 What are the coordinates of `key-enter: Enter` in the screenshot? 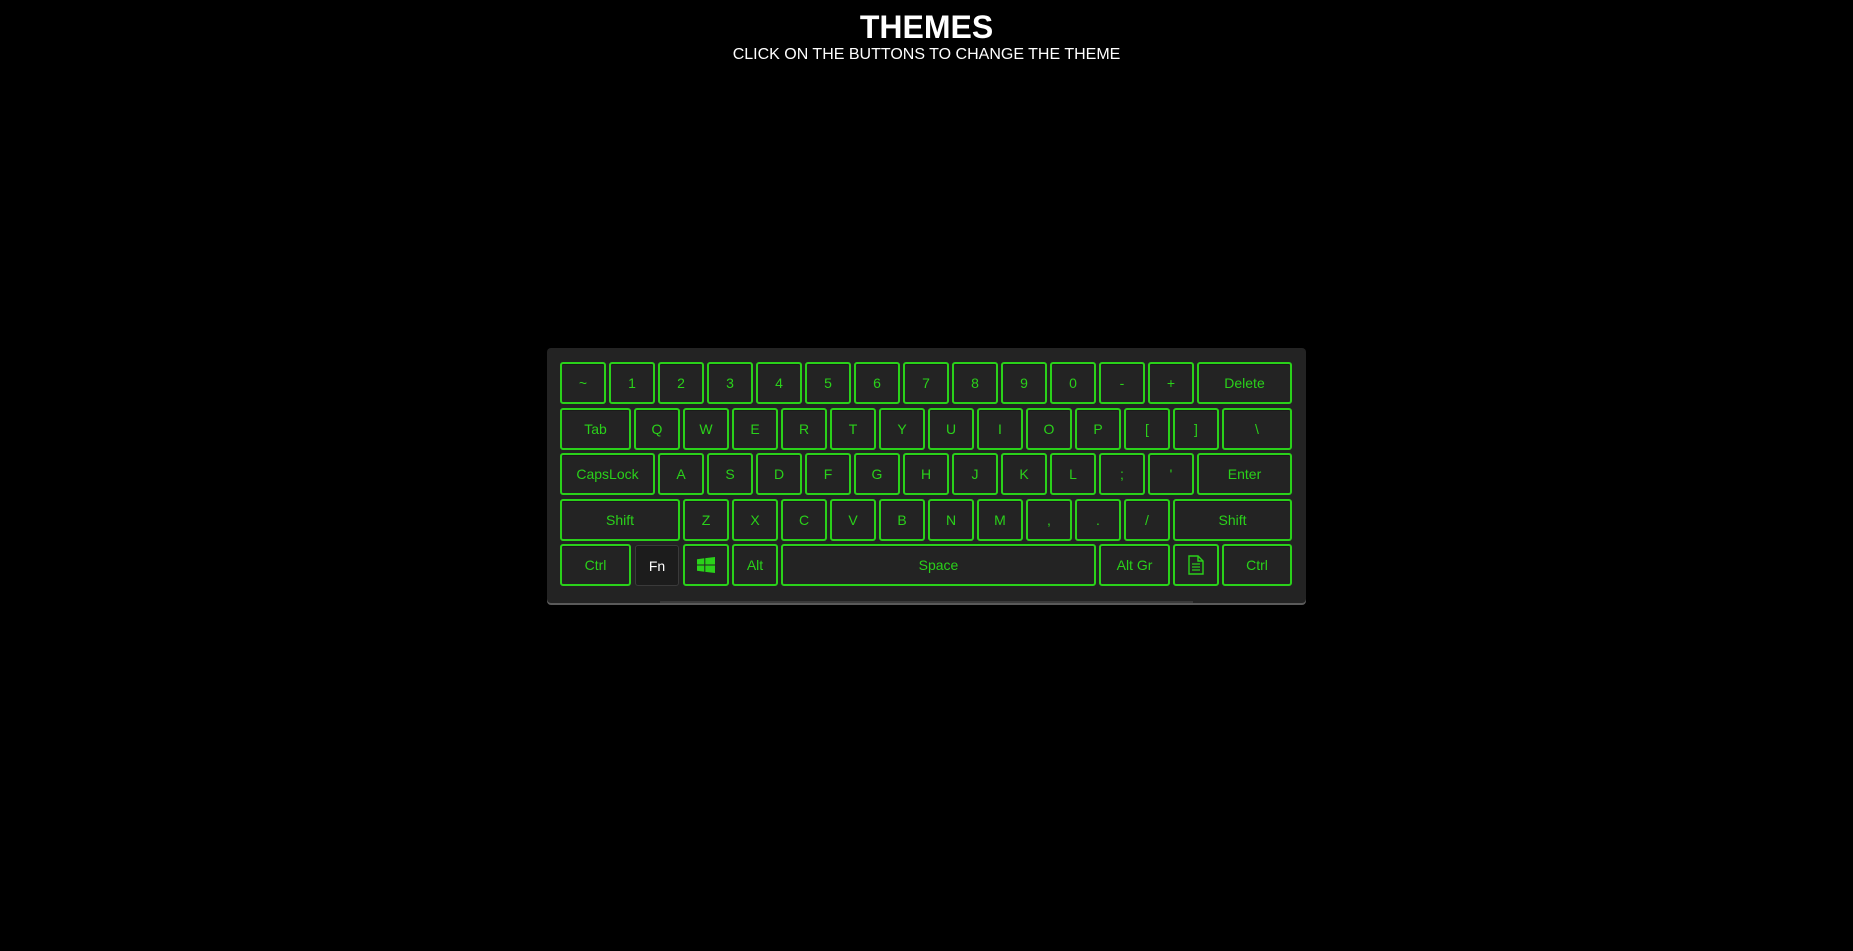 It's located at (1244, 474).